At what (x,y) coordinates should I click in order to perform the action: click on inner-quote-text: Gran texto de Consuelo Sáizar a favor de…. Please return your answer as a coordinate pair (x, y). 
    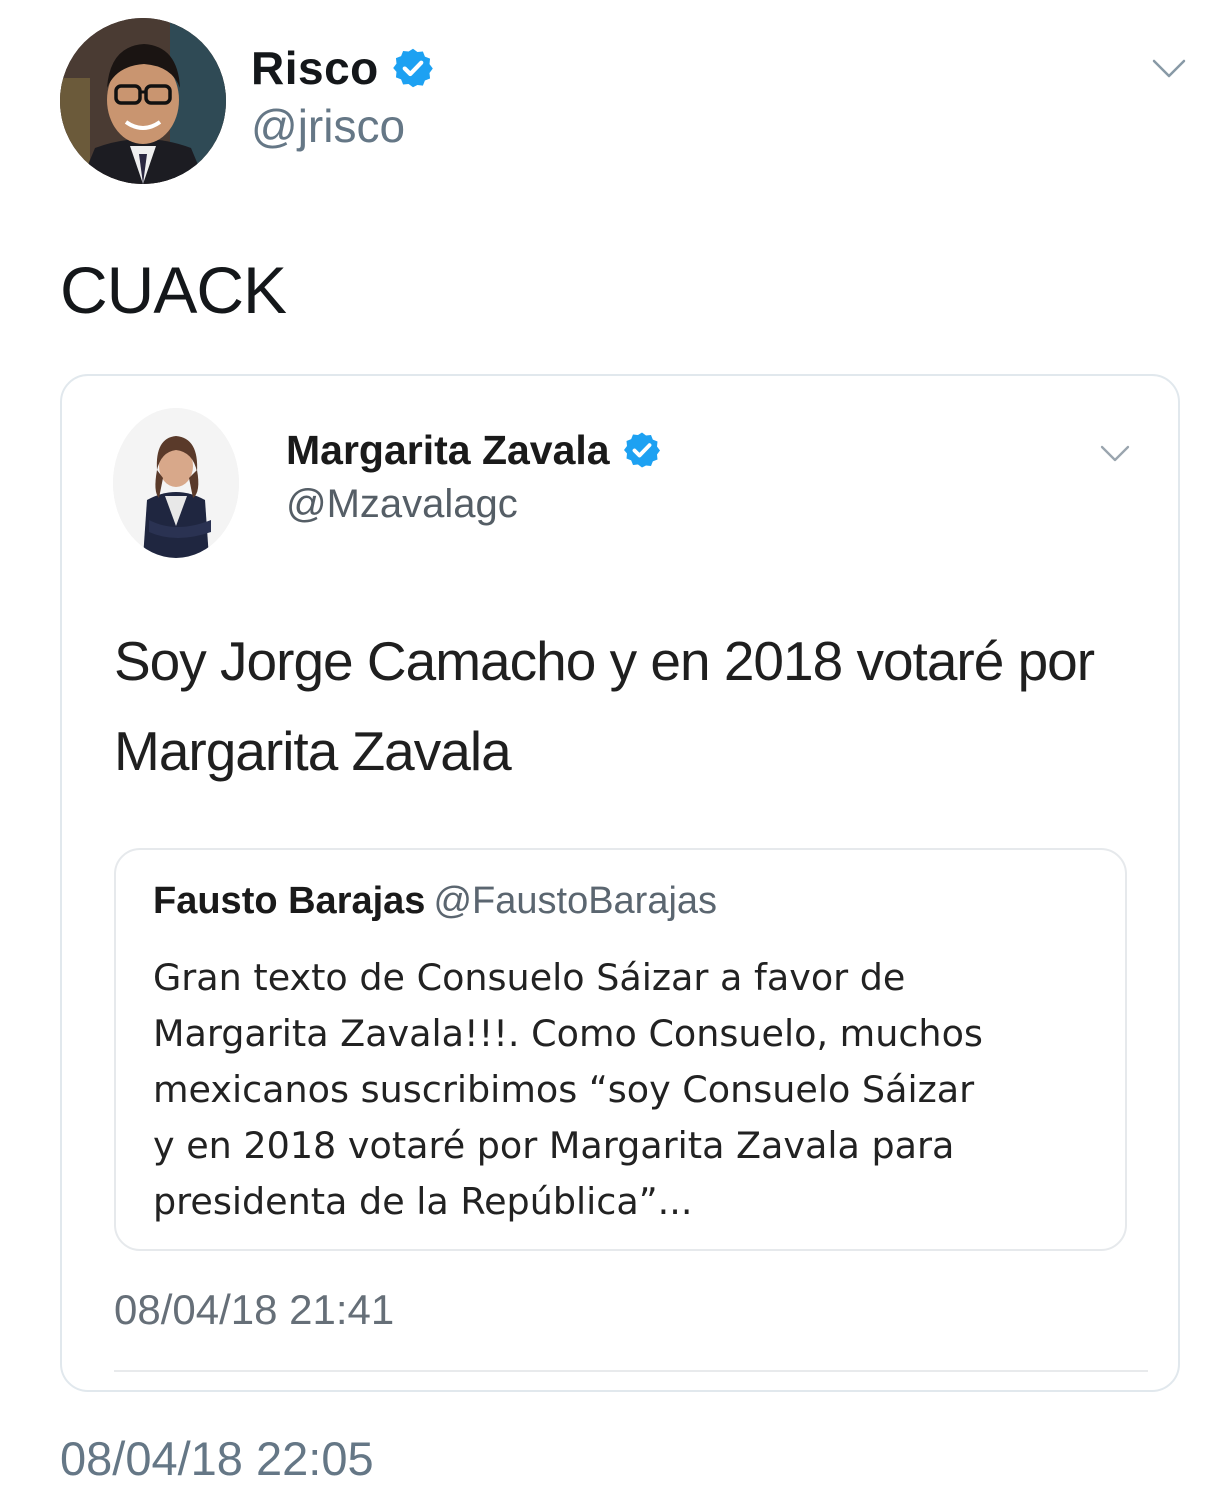
    Looking at the image, I should click on (568, 1089).